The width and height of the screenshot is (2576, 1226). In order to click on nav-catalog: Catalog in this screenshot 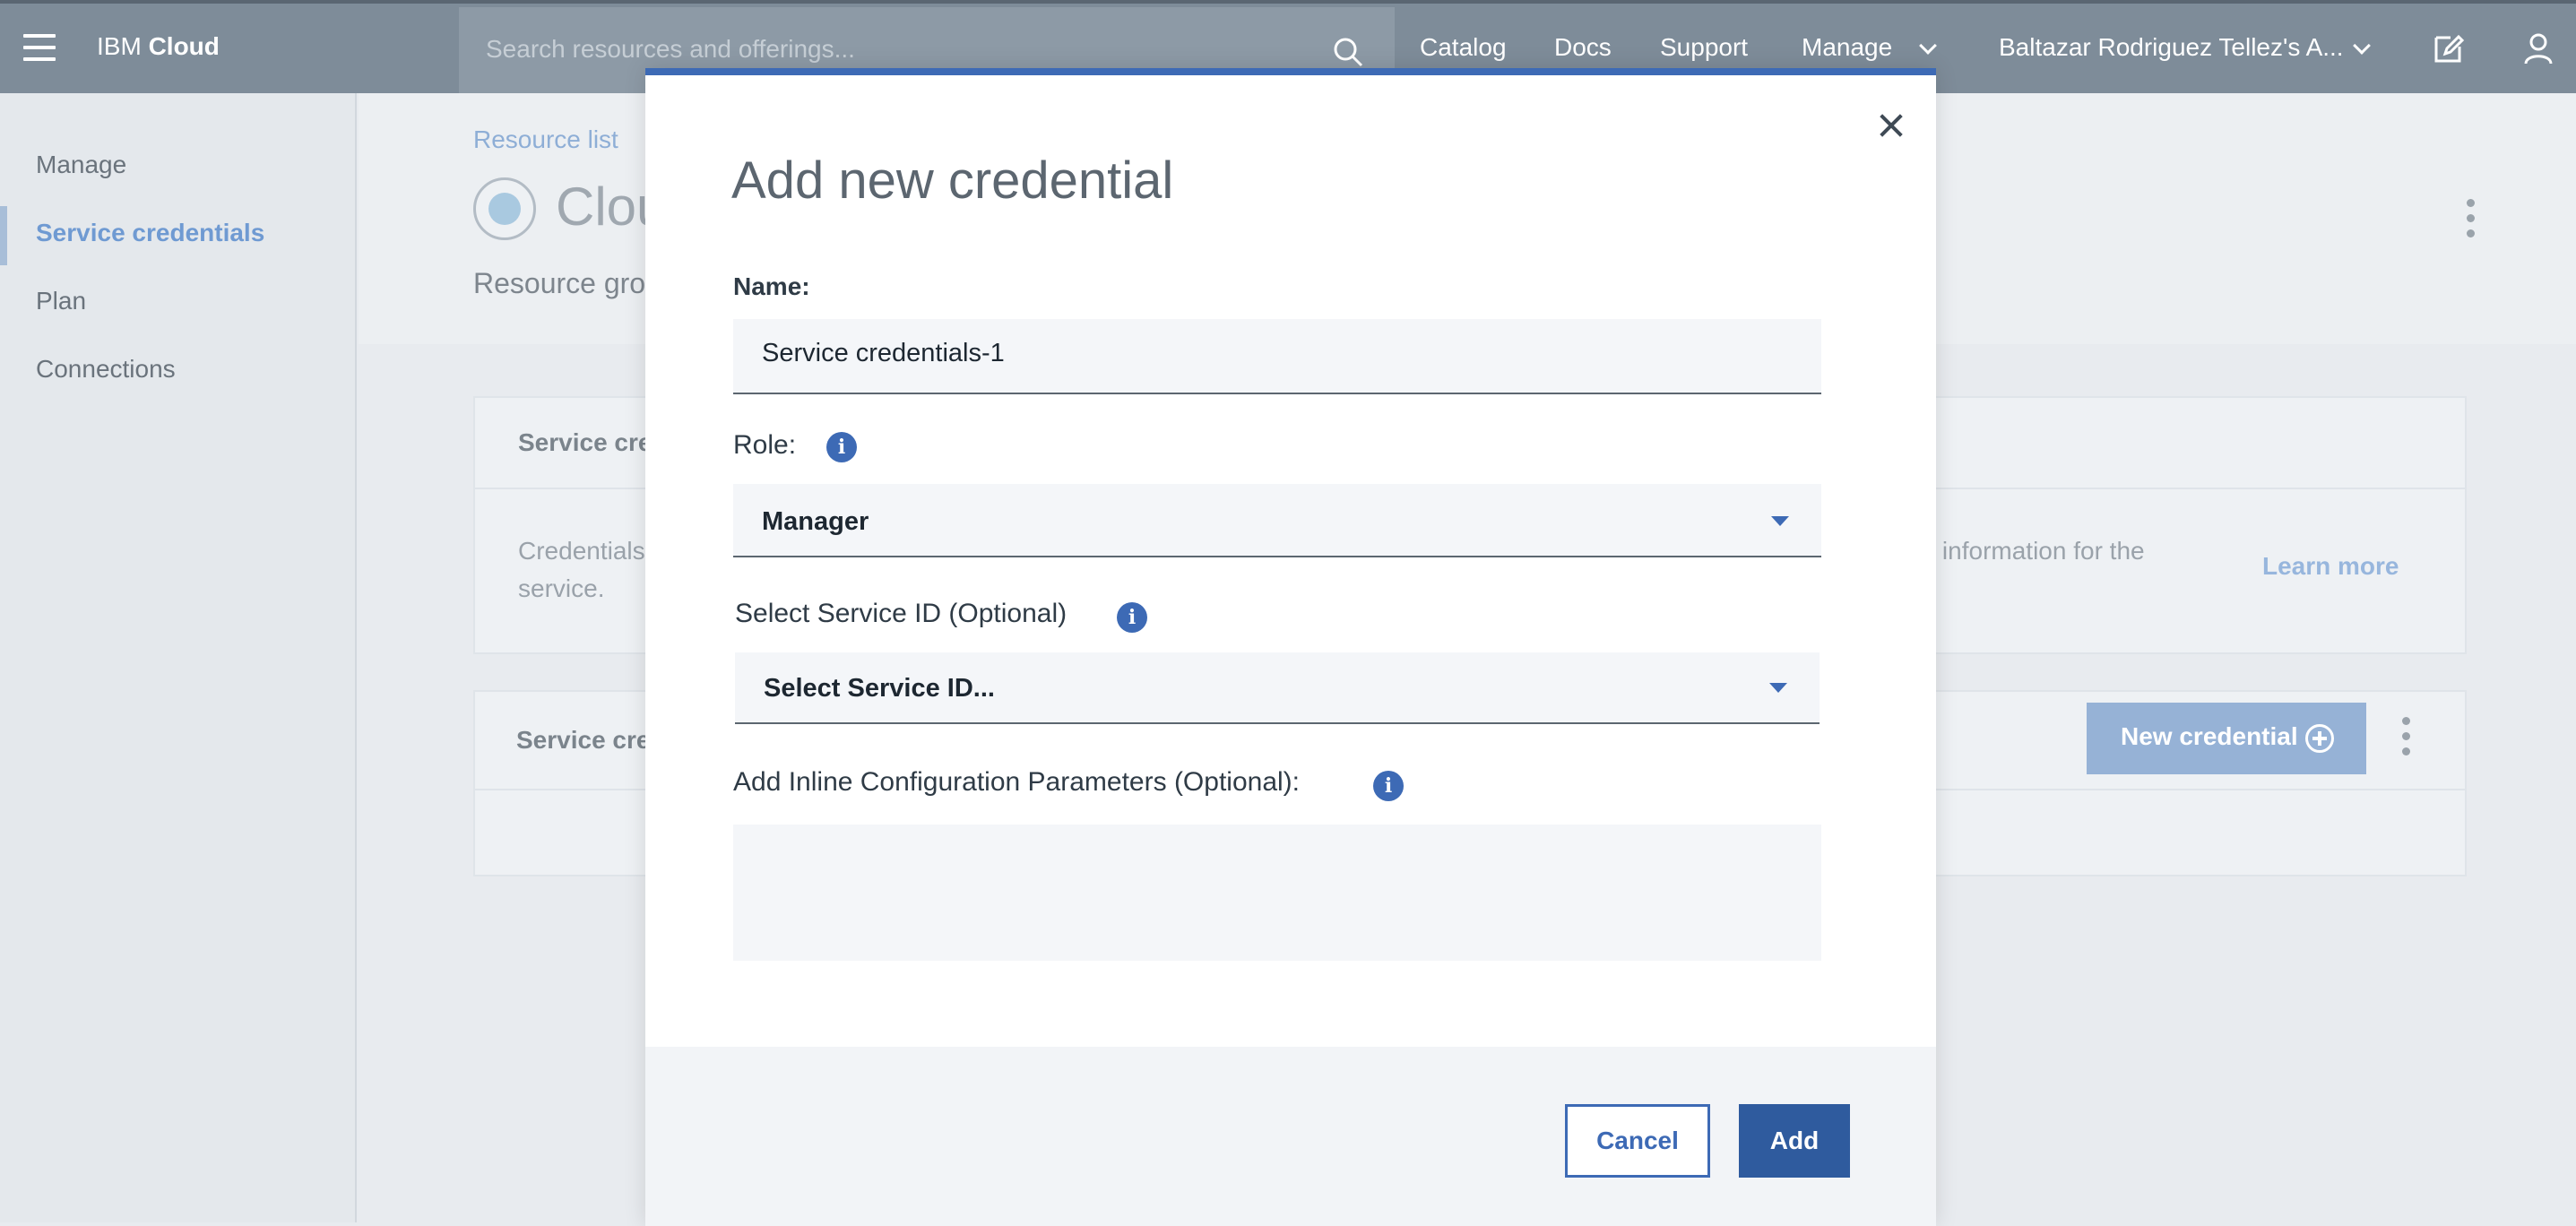, I will do `click(1463, 48)`.